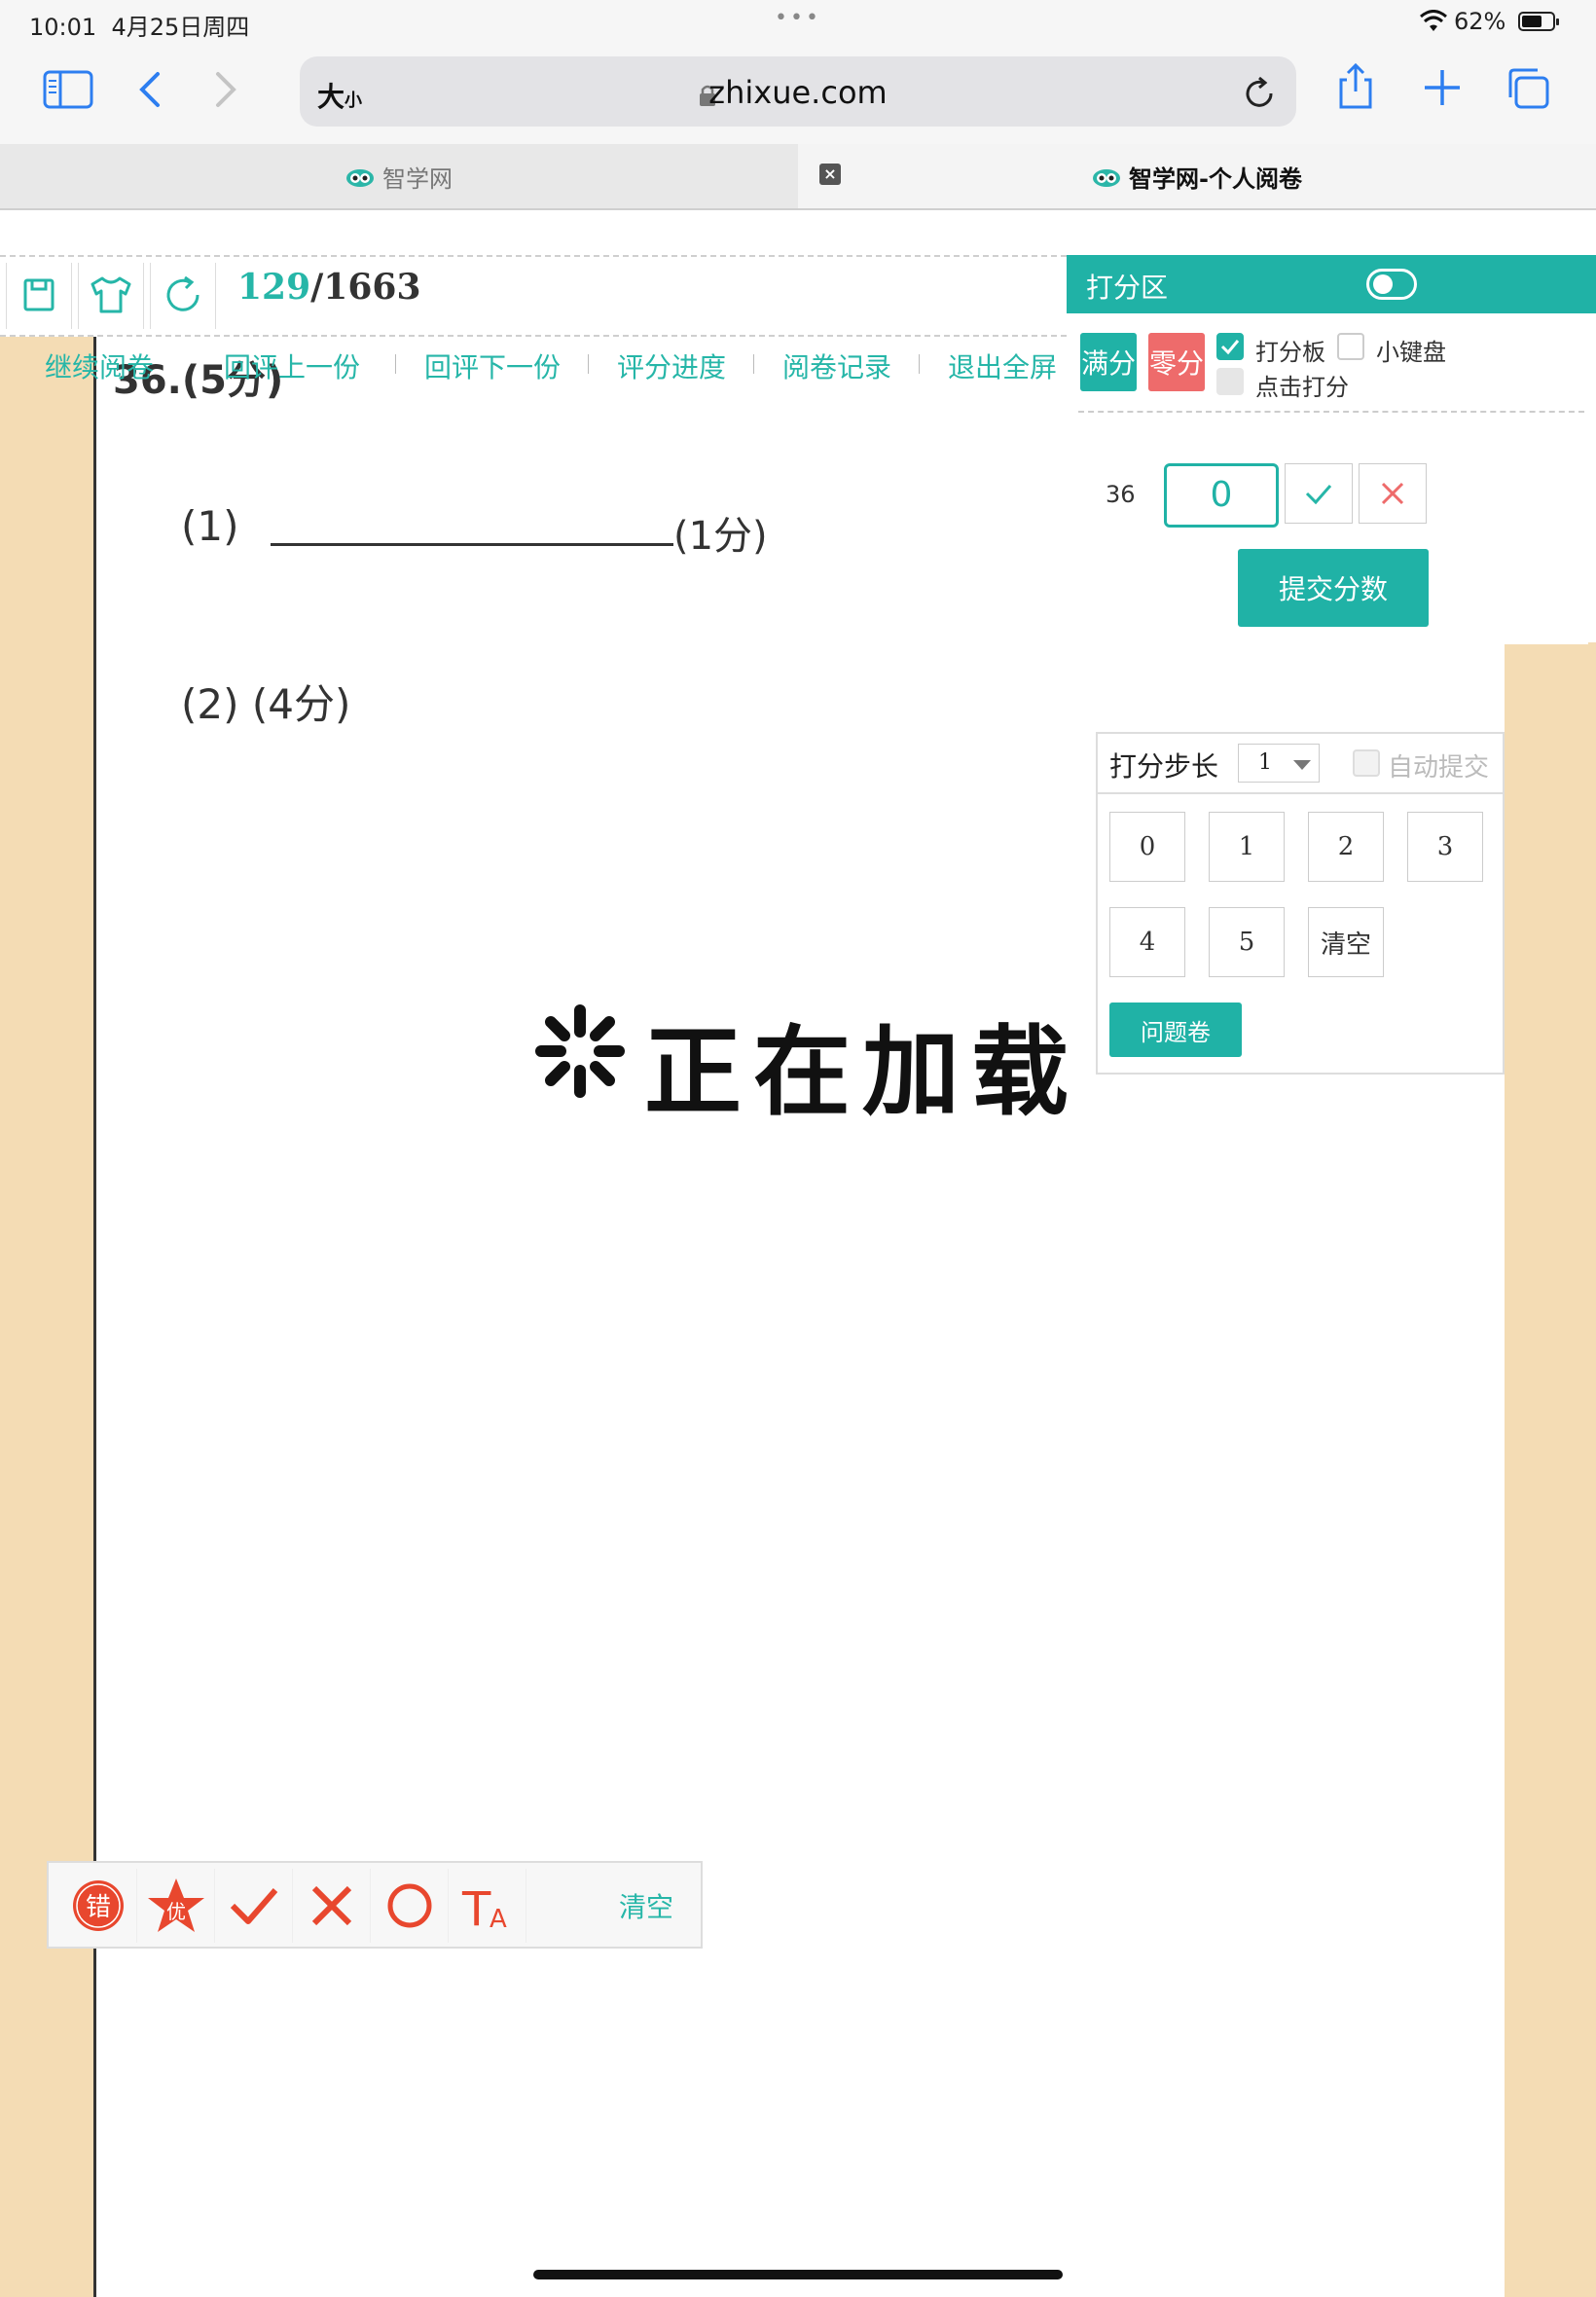 This screenshot has height=2297, width=1596. I want to click on mark-toolbar: 错 优 TA 清空, so click(375, 1905).